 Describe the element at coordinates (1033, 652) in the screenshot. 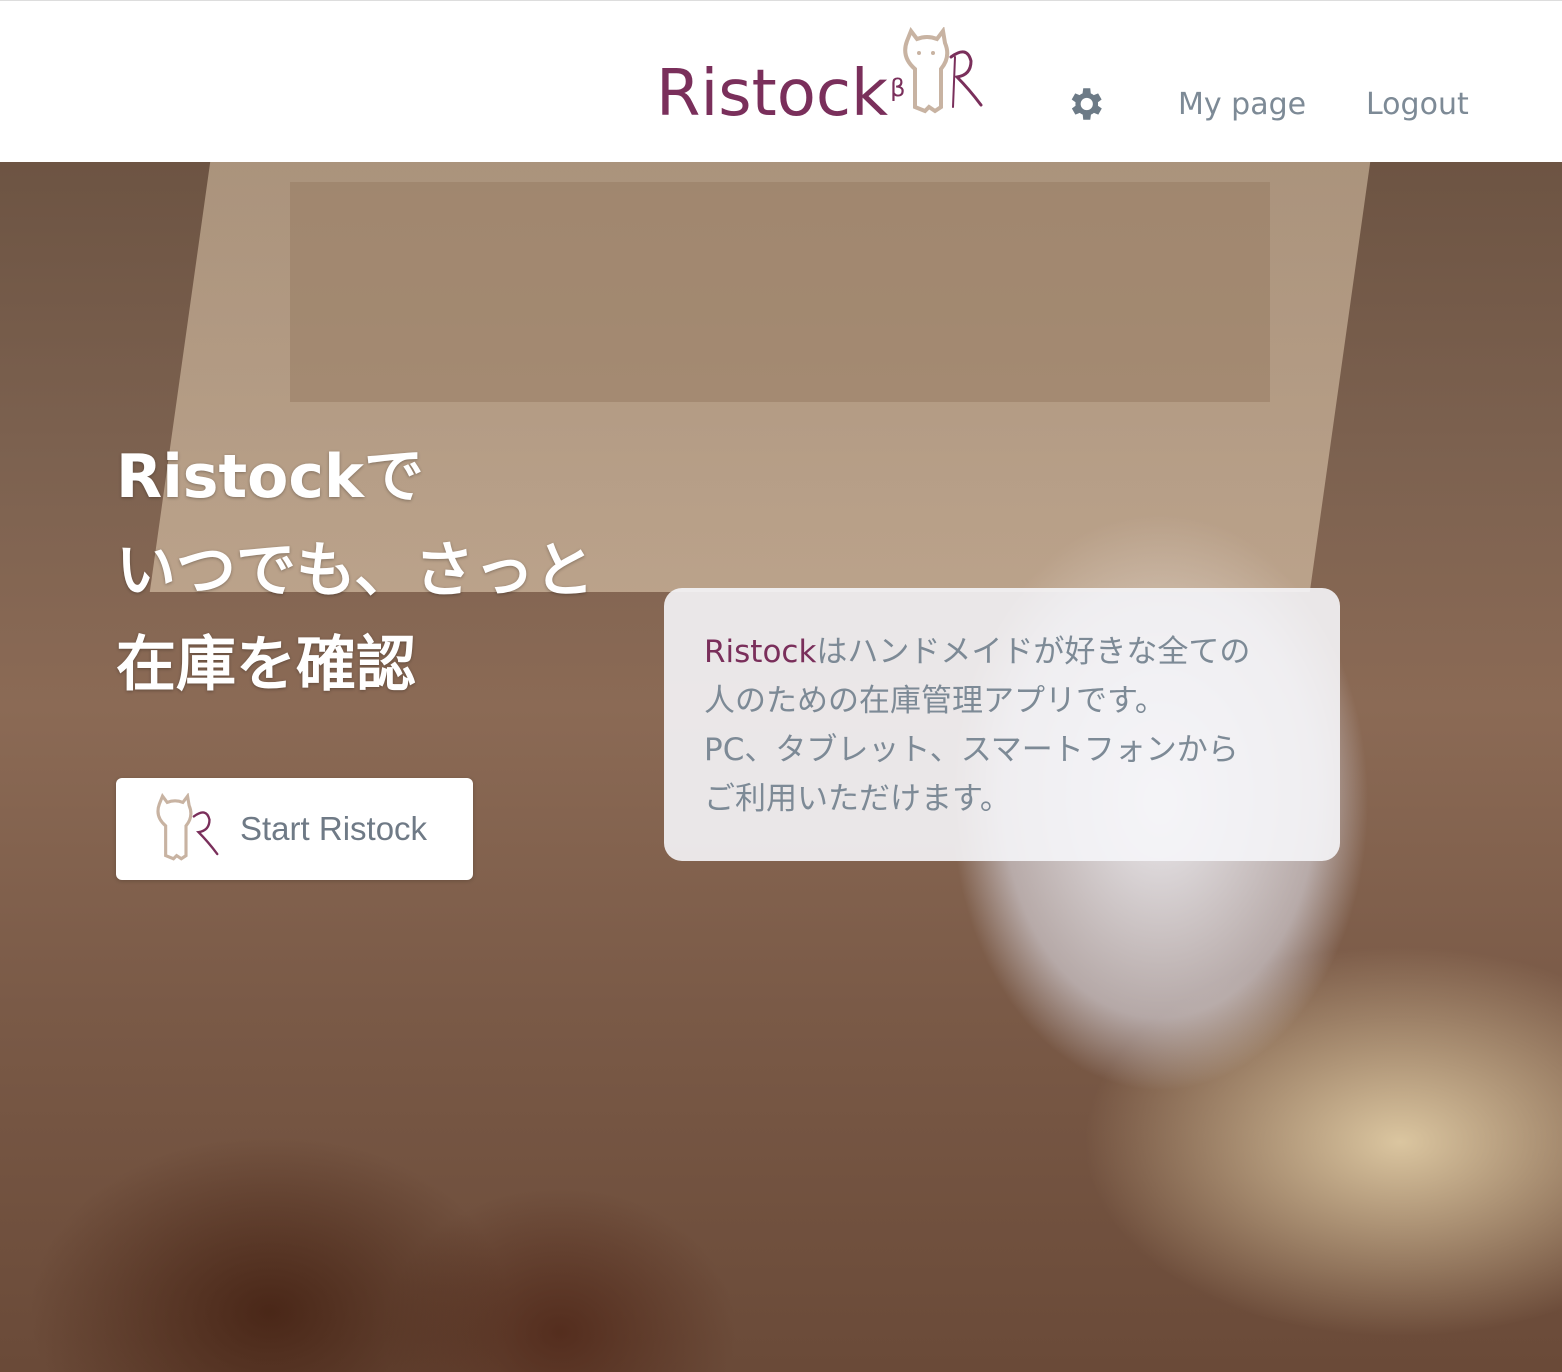

I see `description-text: はハンドメイドが好きな全ての` at that location.